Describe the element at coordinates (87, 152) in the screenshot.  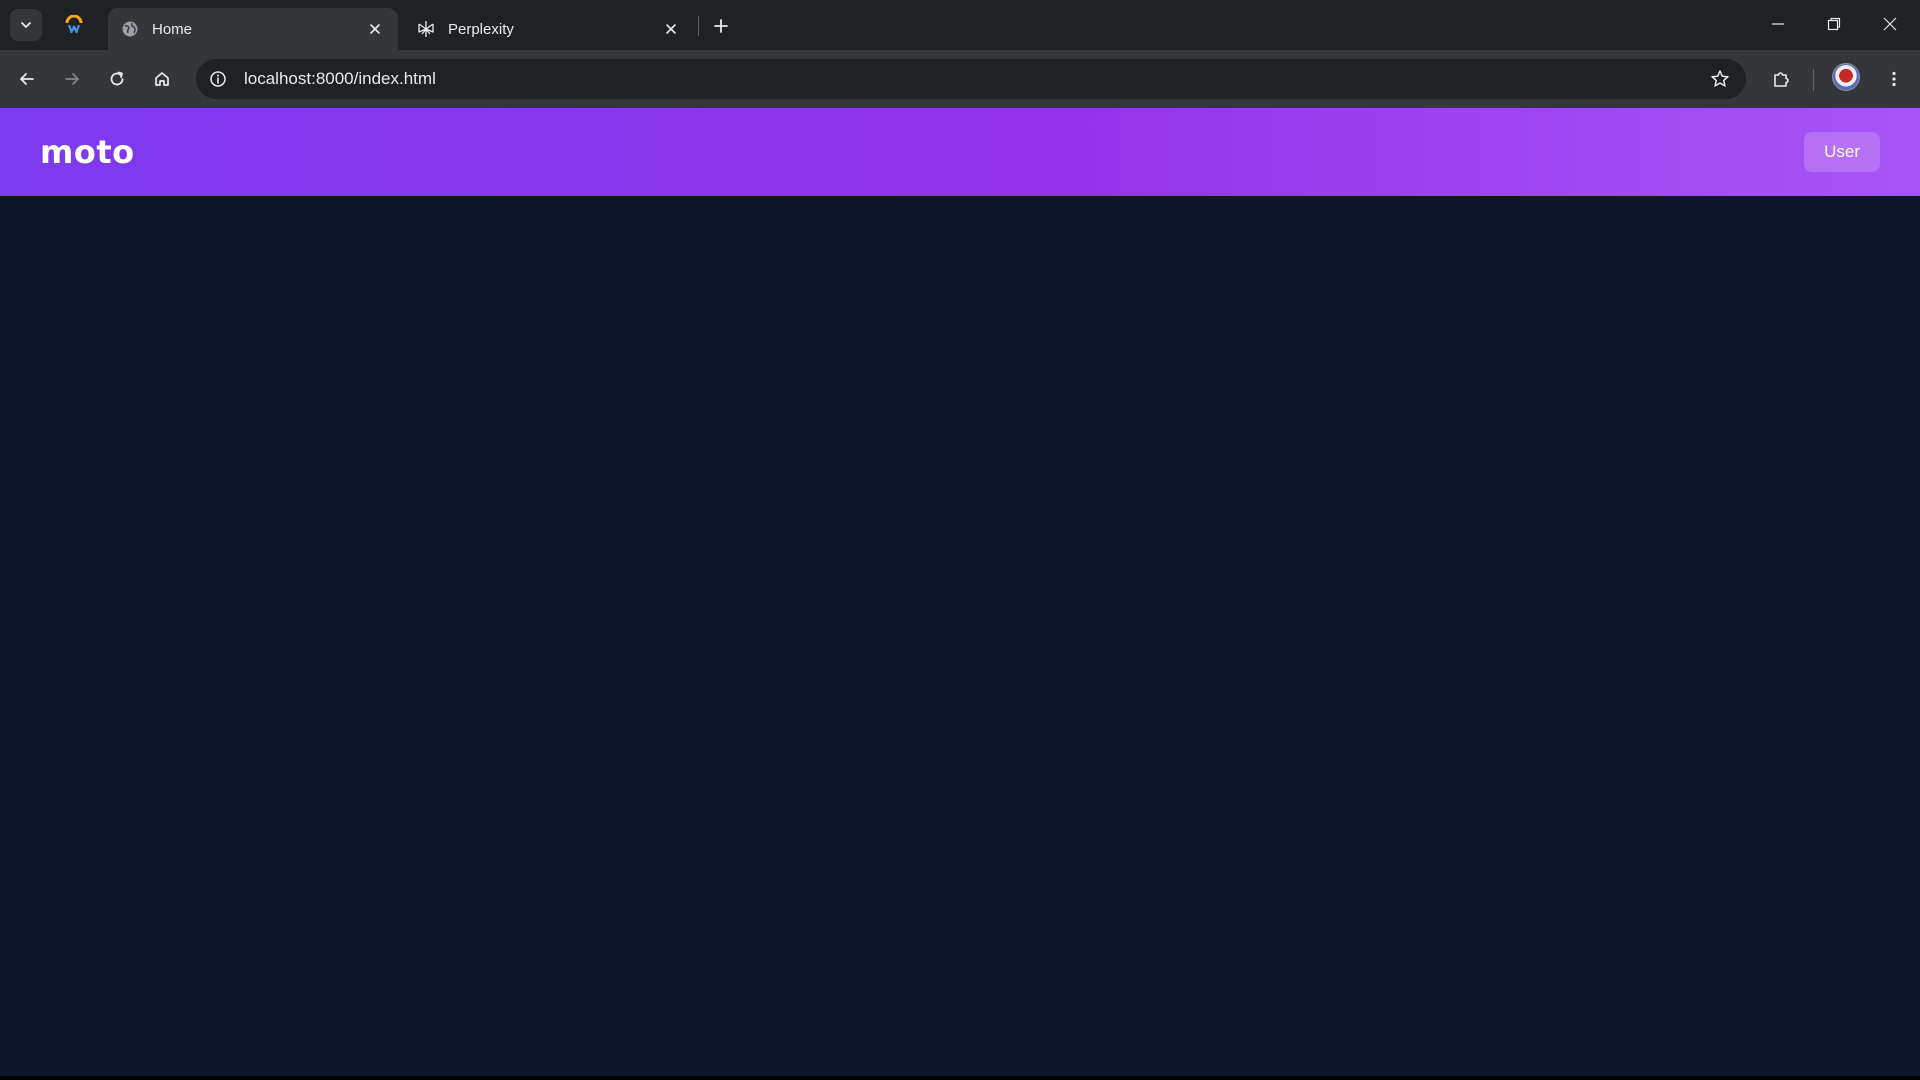
I see `brand-logo: moto` at that location.